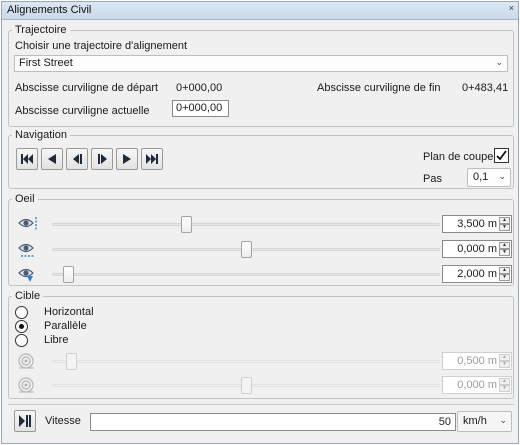 This screenshot has height=445, width=520. Describe the element at coordinates (29, 249) in the screenshot. I see `eye-offset-icon` at that location.